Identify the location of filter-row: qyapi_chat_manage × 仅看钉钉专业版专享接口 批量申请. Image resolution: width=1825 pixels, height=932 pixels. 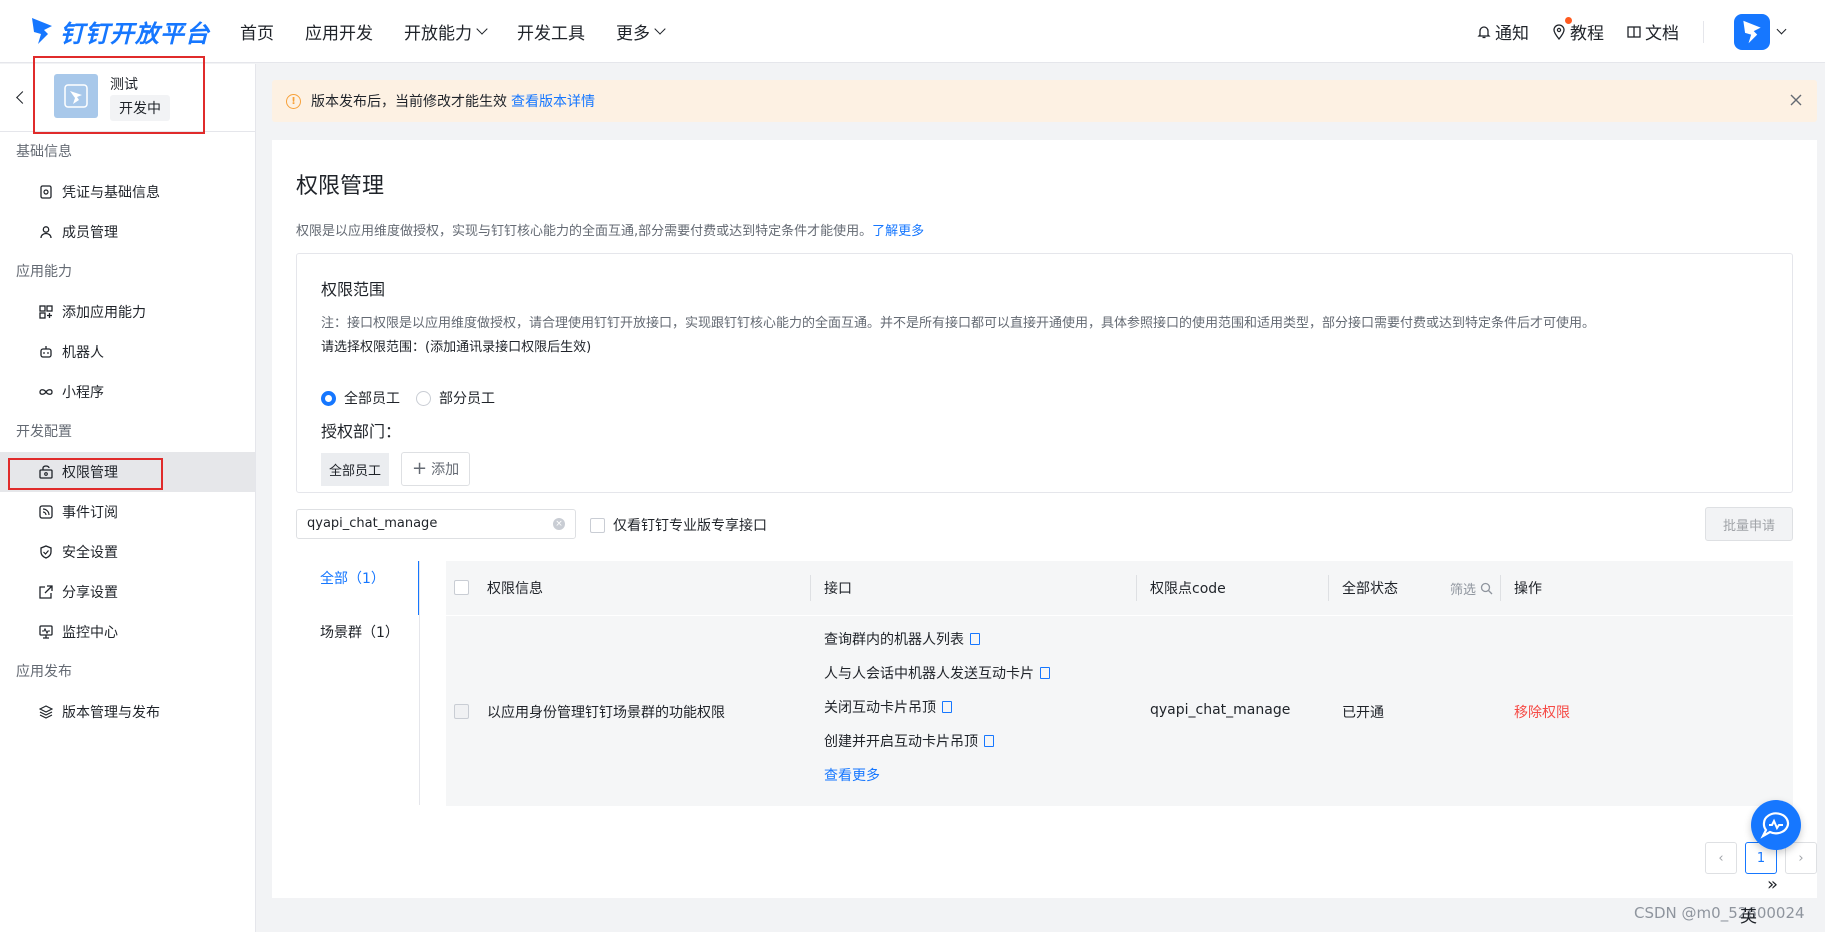
(1044, 525).